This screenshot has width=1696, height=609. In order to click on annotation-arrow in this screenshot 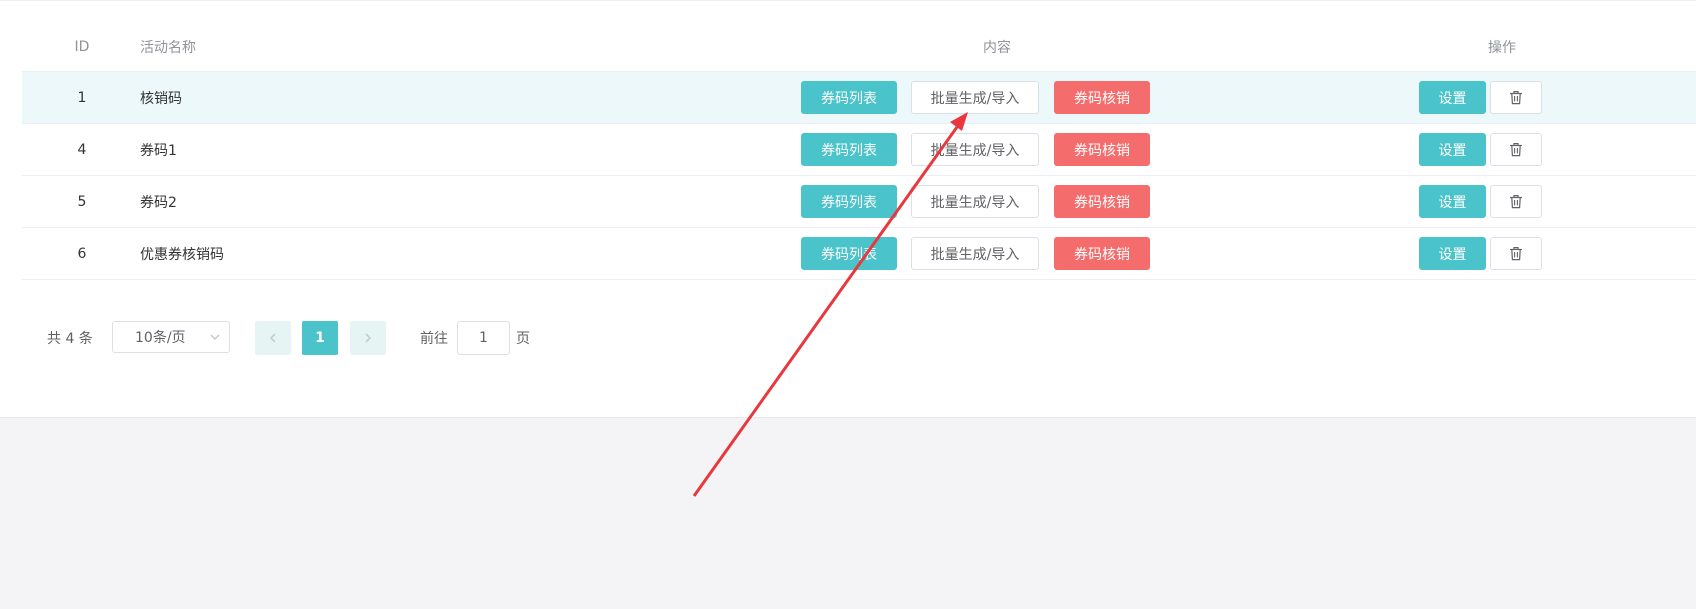, I will do `click(830, 304)`.